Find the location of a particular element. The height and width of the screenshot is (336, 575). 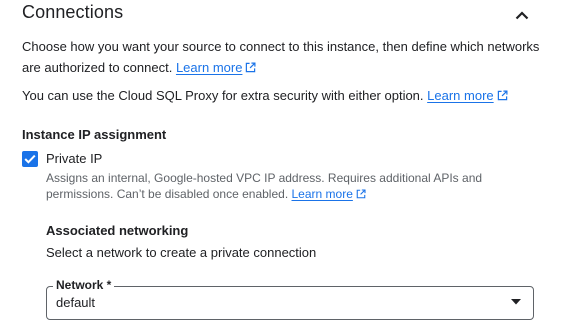

dropdown-arrow-icon is located at coordinates (516, 302).